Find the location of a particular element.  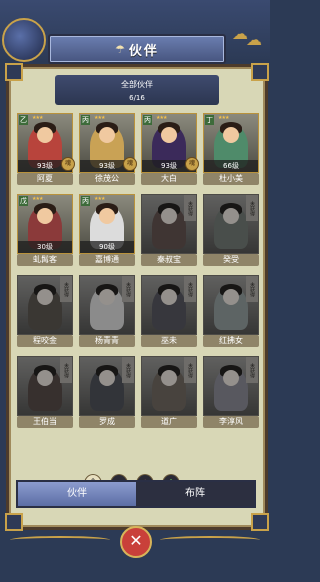

partner-name: 秦叔宝 is located at coordinates (169, 260).